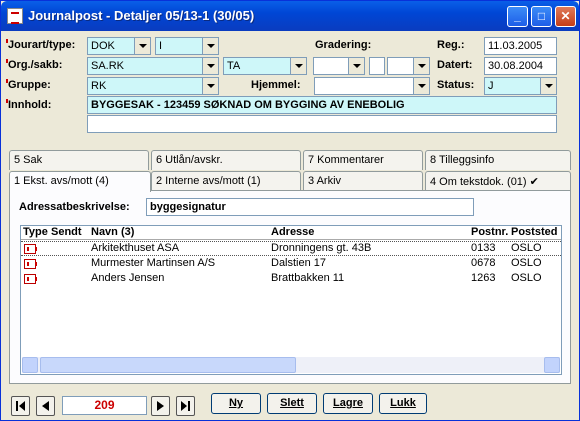  I want to click on gruppe-label: Gruppe:, so click(28, 85).